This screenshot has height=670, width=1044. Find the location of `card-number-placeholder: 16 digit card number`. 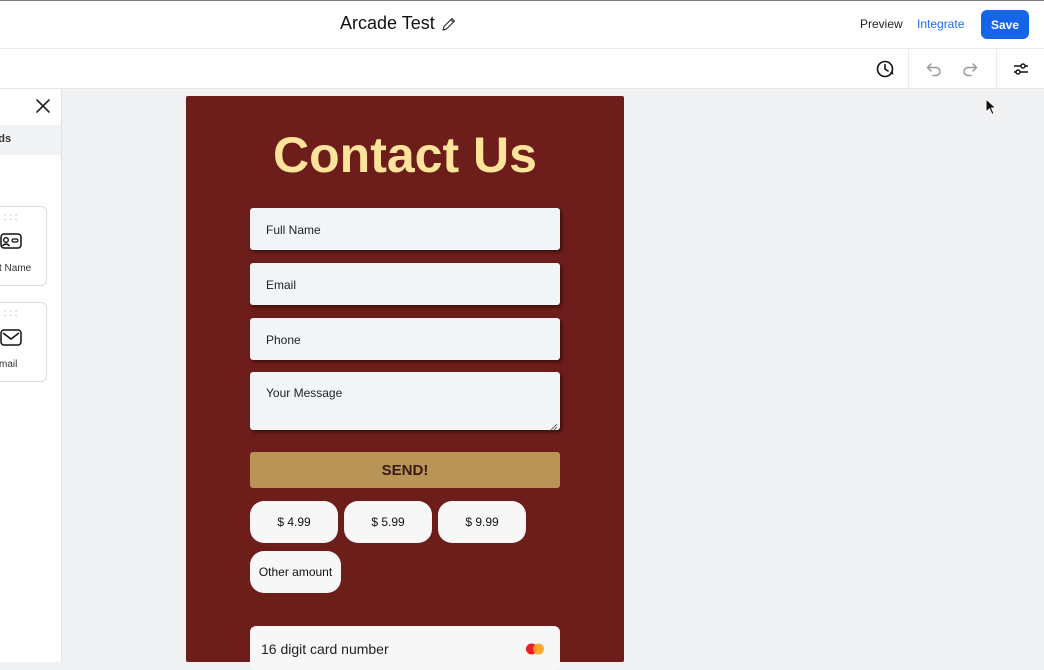

card-number-placeholder: 16 digit card number is located at coordinates (325, 649).